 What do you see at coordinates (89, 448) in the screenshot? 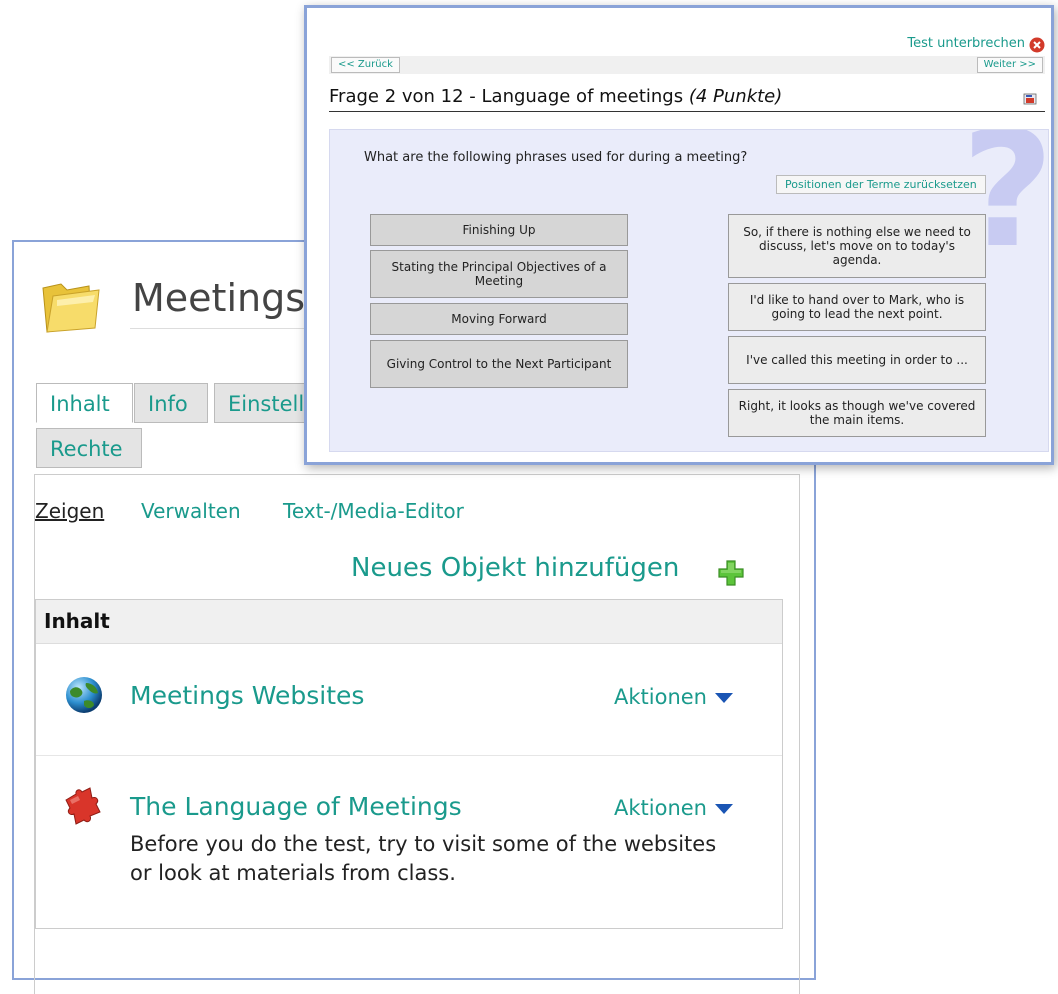
I see `tab-rechte: Rechte` at bounding box center [89, 448].